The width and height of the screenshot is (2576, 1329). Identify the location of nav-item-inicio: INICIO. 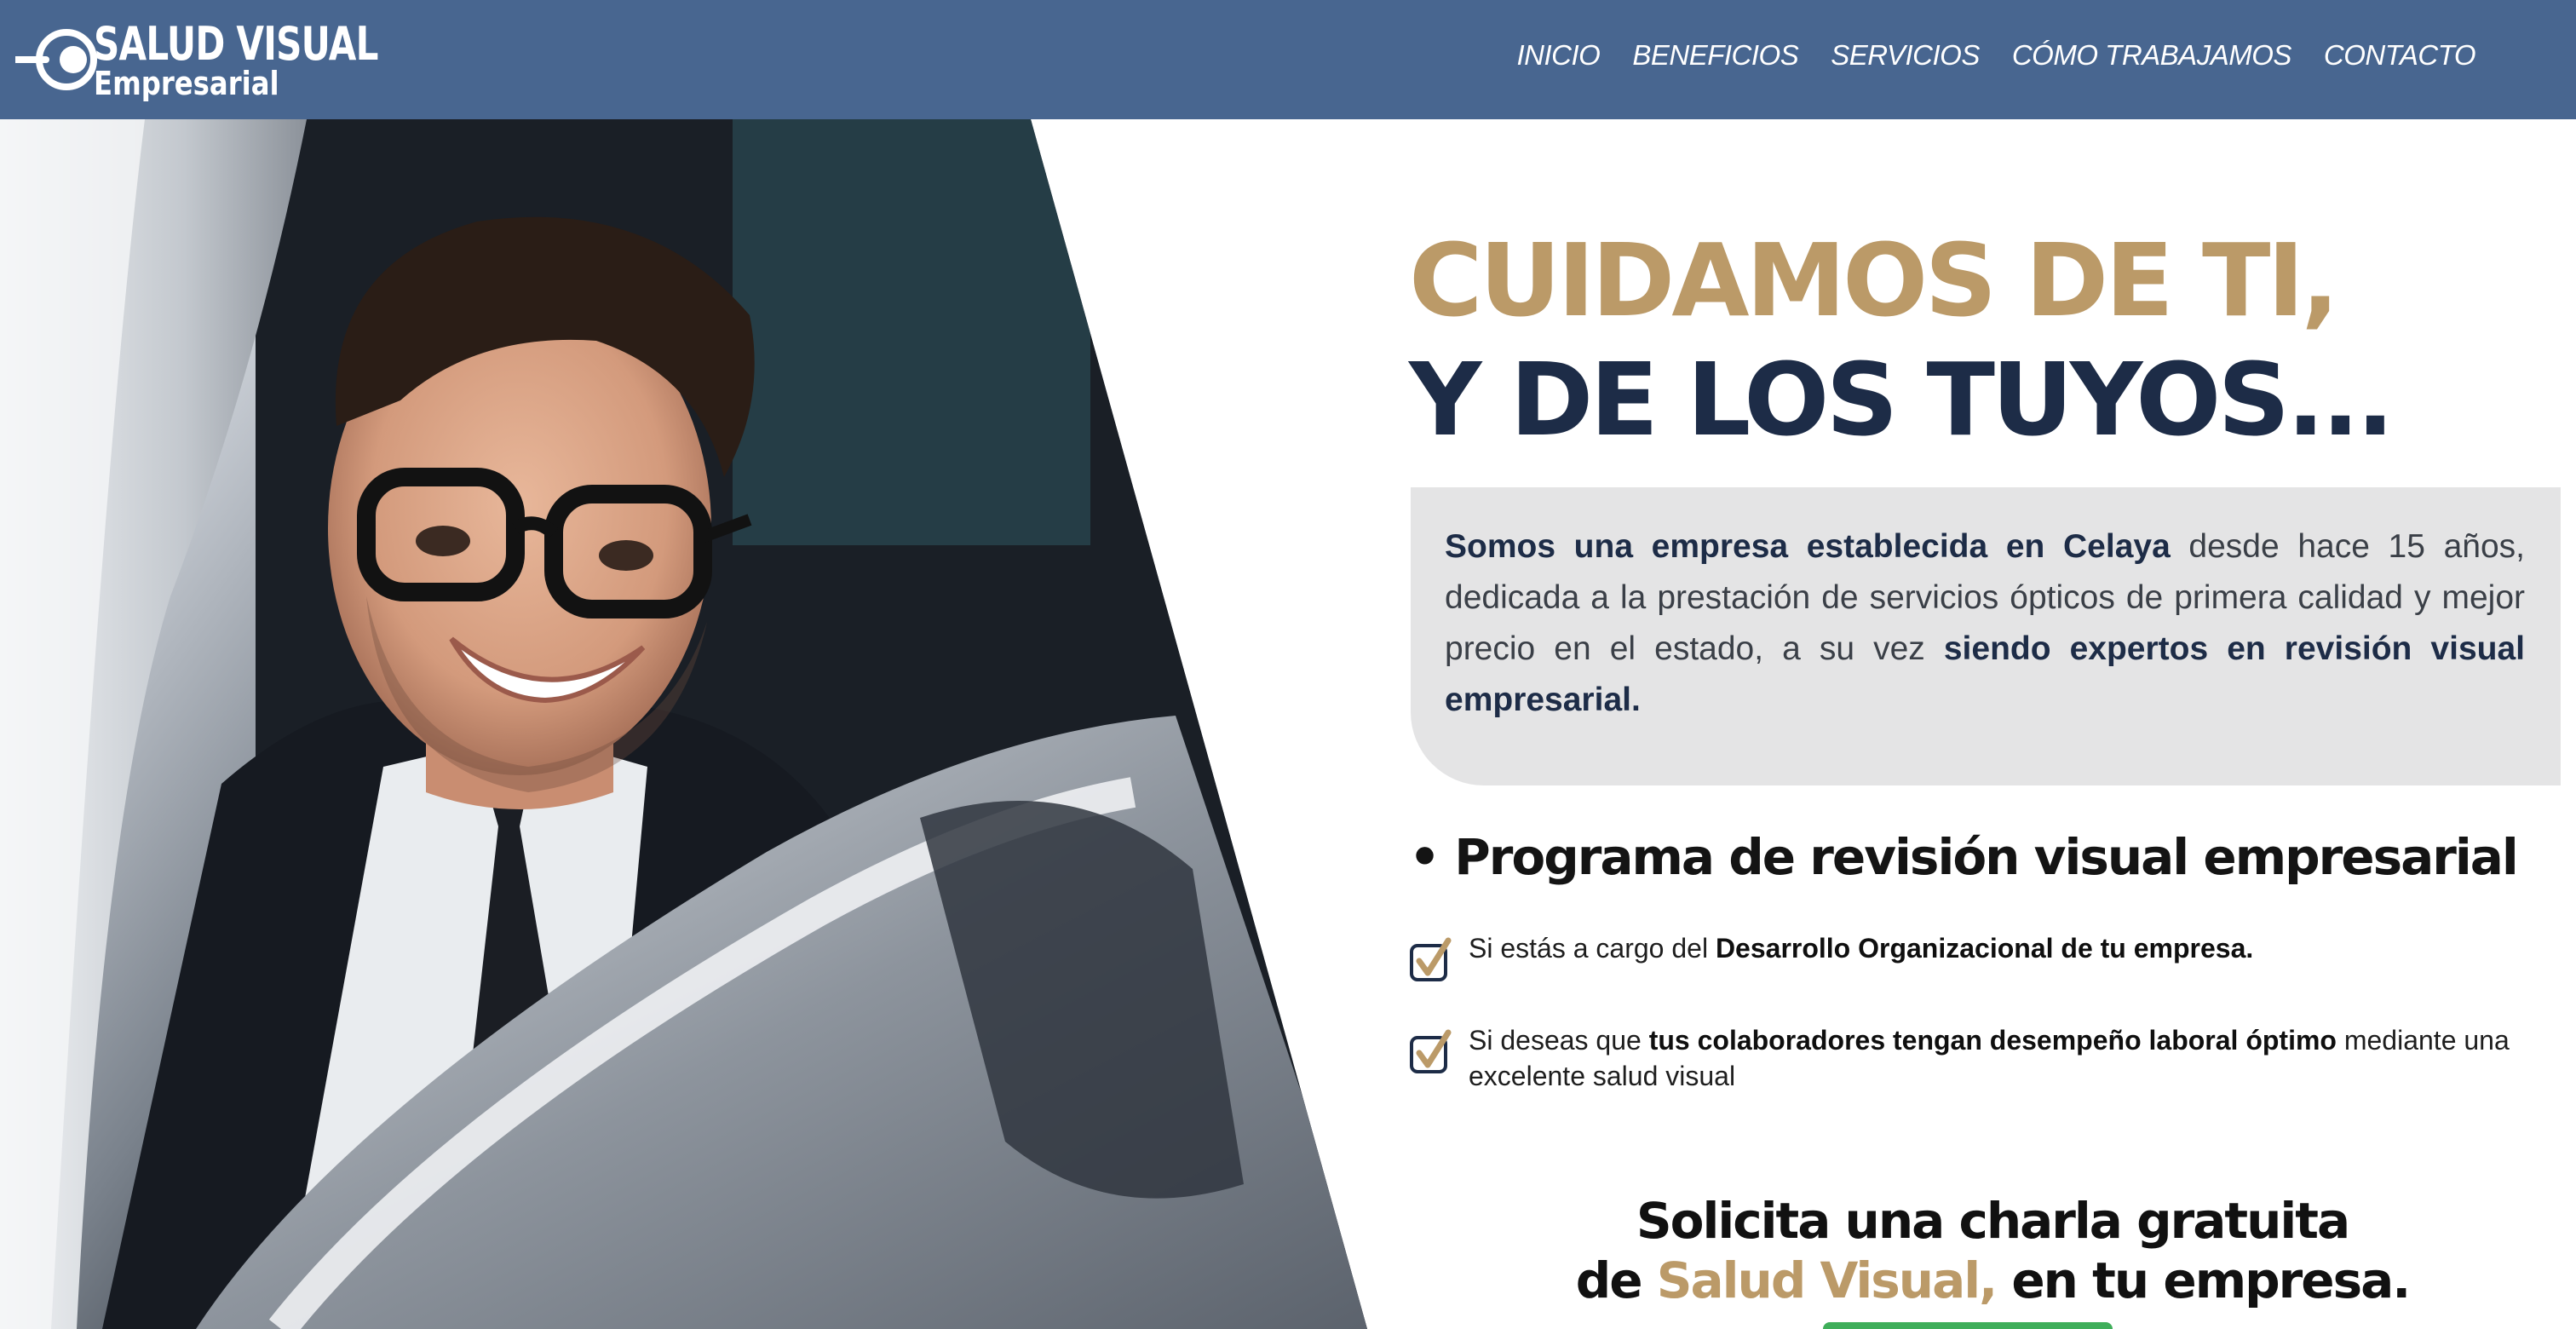
(1559, 55).